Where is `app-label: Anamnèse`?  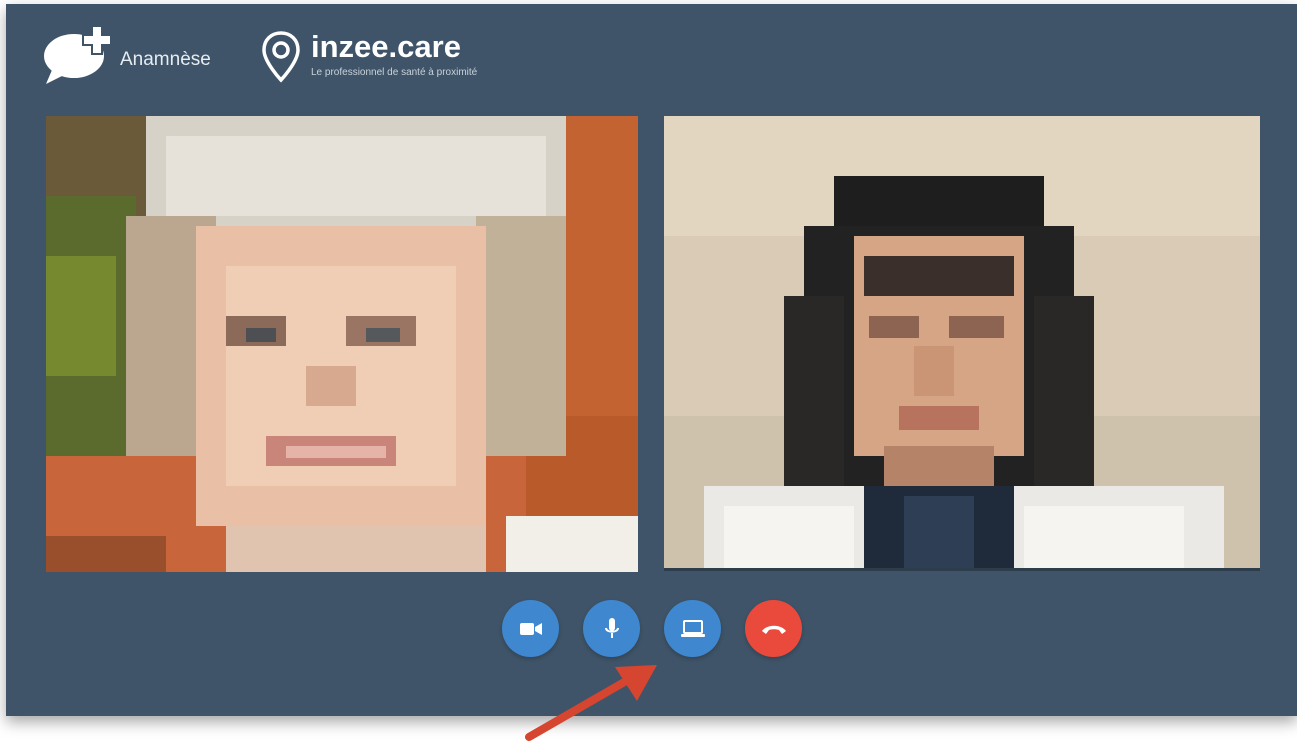
app-label: Anamnèse is located at coordinates (165, 59).